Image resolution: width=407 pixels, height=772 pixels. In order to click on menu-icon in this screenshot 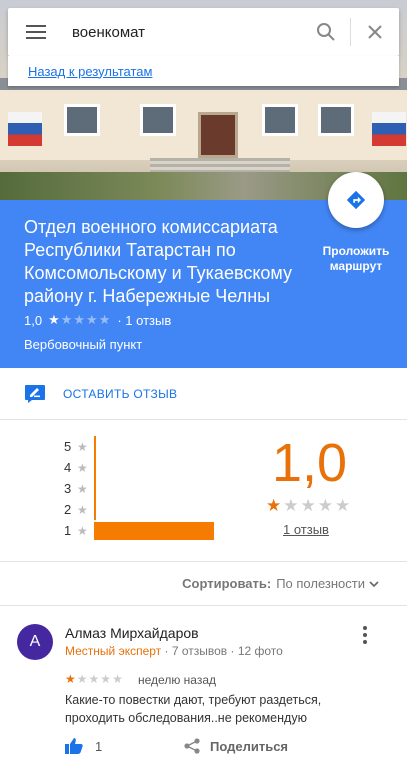, I will do `click(36, 32)`.